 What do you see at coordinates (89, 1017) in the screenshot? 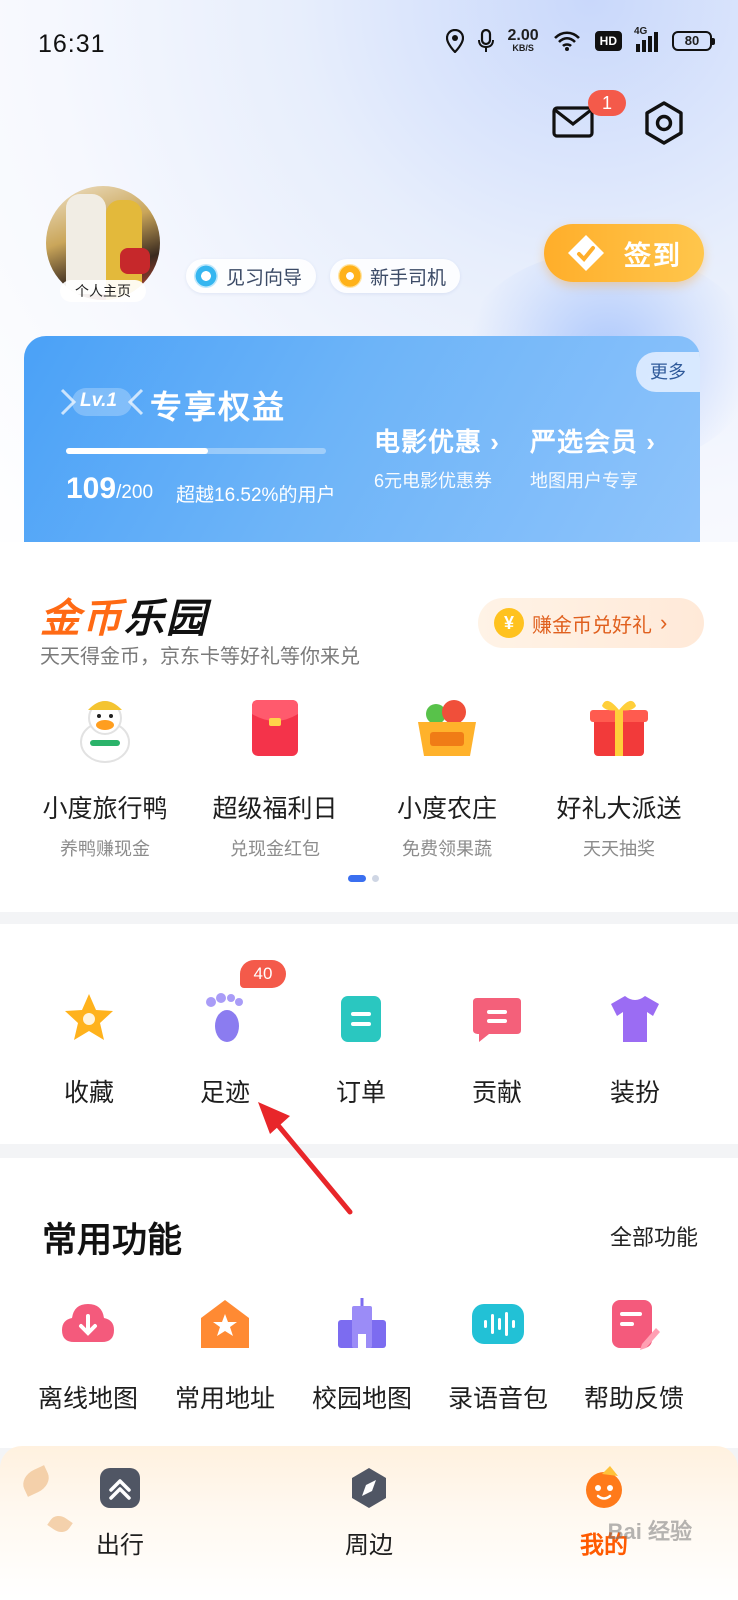
I see `star-icon` at bounding box center [89, 1017].